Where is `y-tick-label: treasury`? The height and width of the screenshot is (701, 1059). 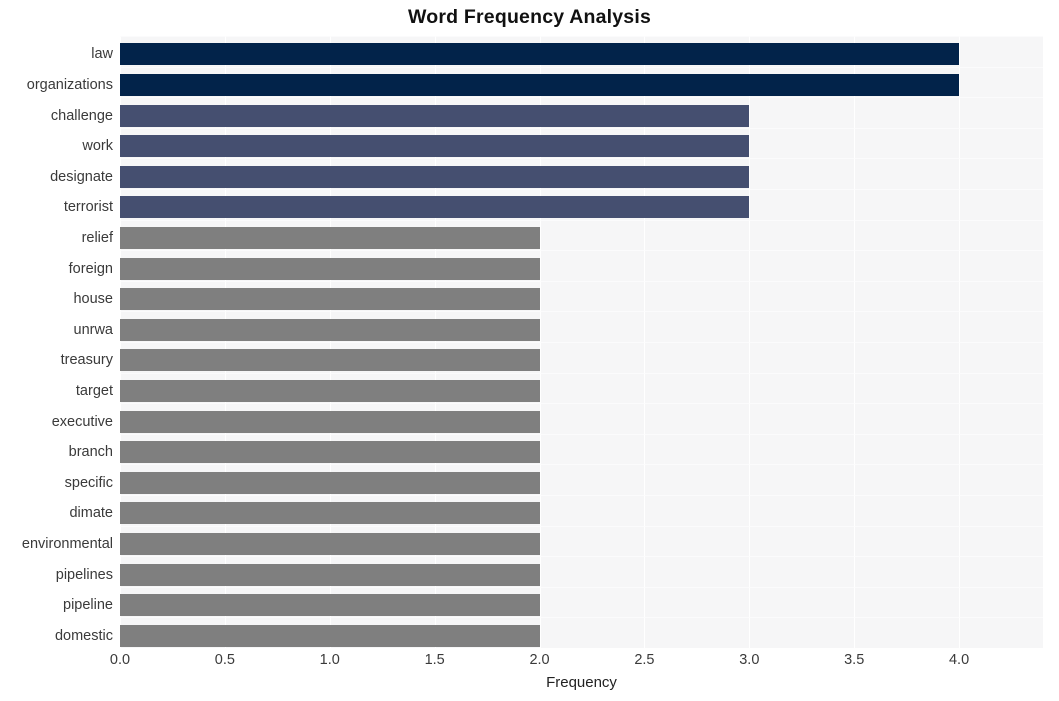
y-tick-label: treasury is located at coordinates (86, 360).